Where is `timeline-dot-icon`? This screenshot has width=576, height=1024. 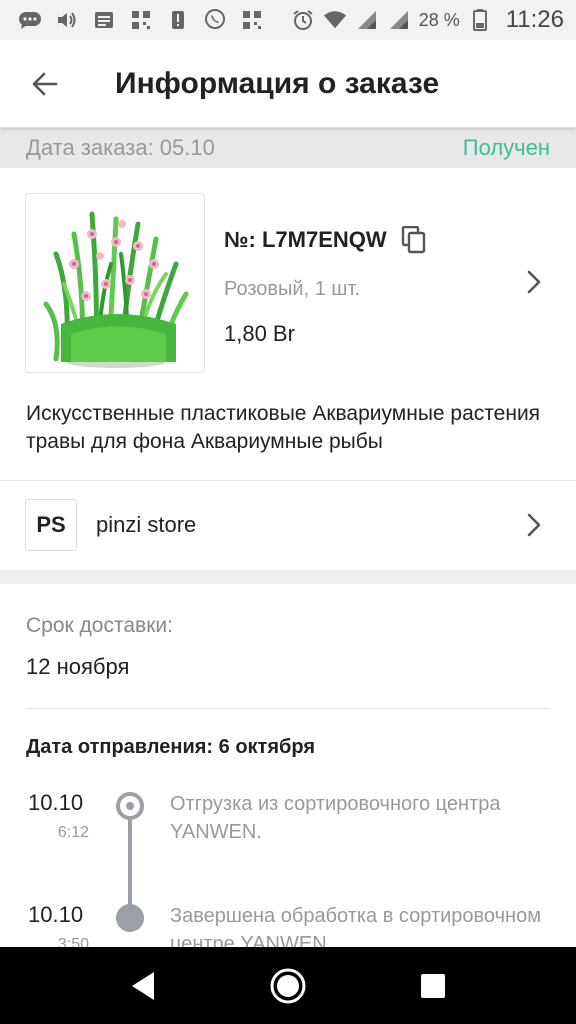
timeline-dot-icon is located at coordinates (130, 918).